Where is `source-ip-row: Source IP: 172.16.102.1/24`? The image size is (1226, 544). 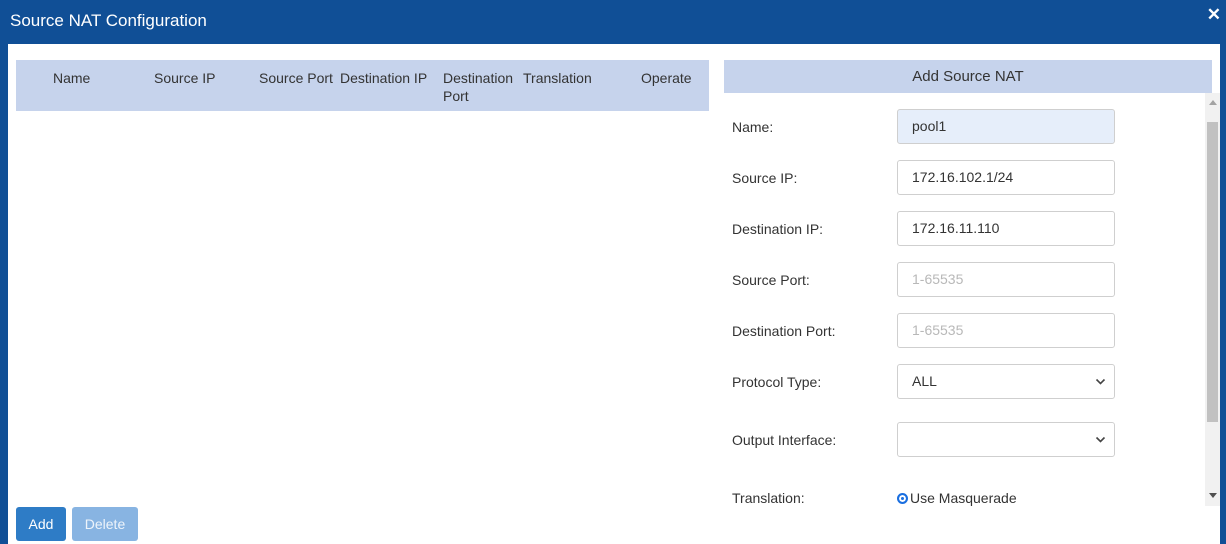 source-ip-row: Source IP: 172.16.102.1/24 is located at coordinates (959, 178).